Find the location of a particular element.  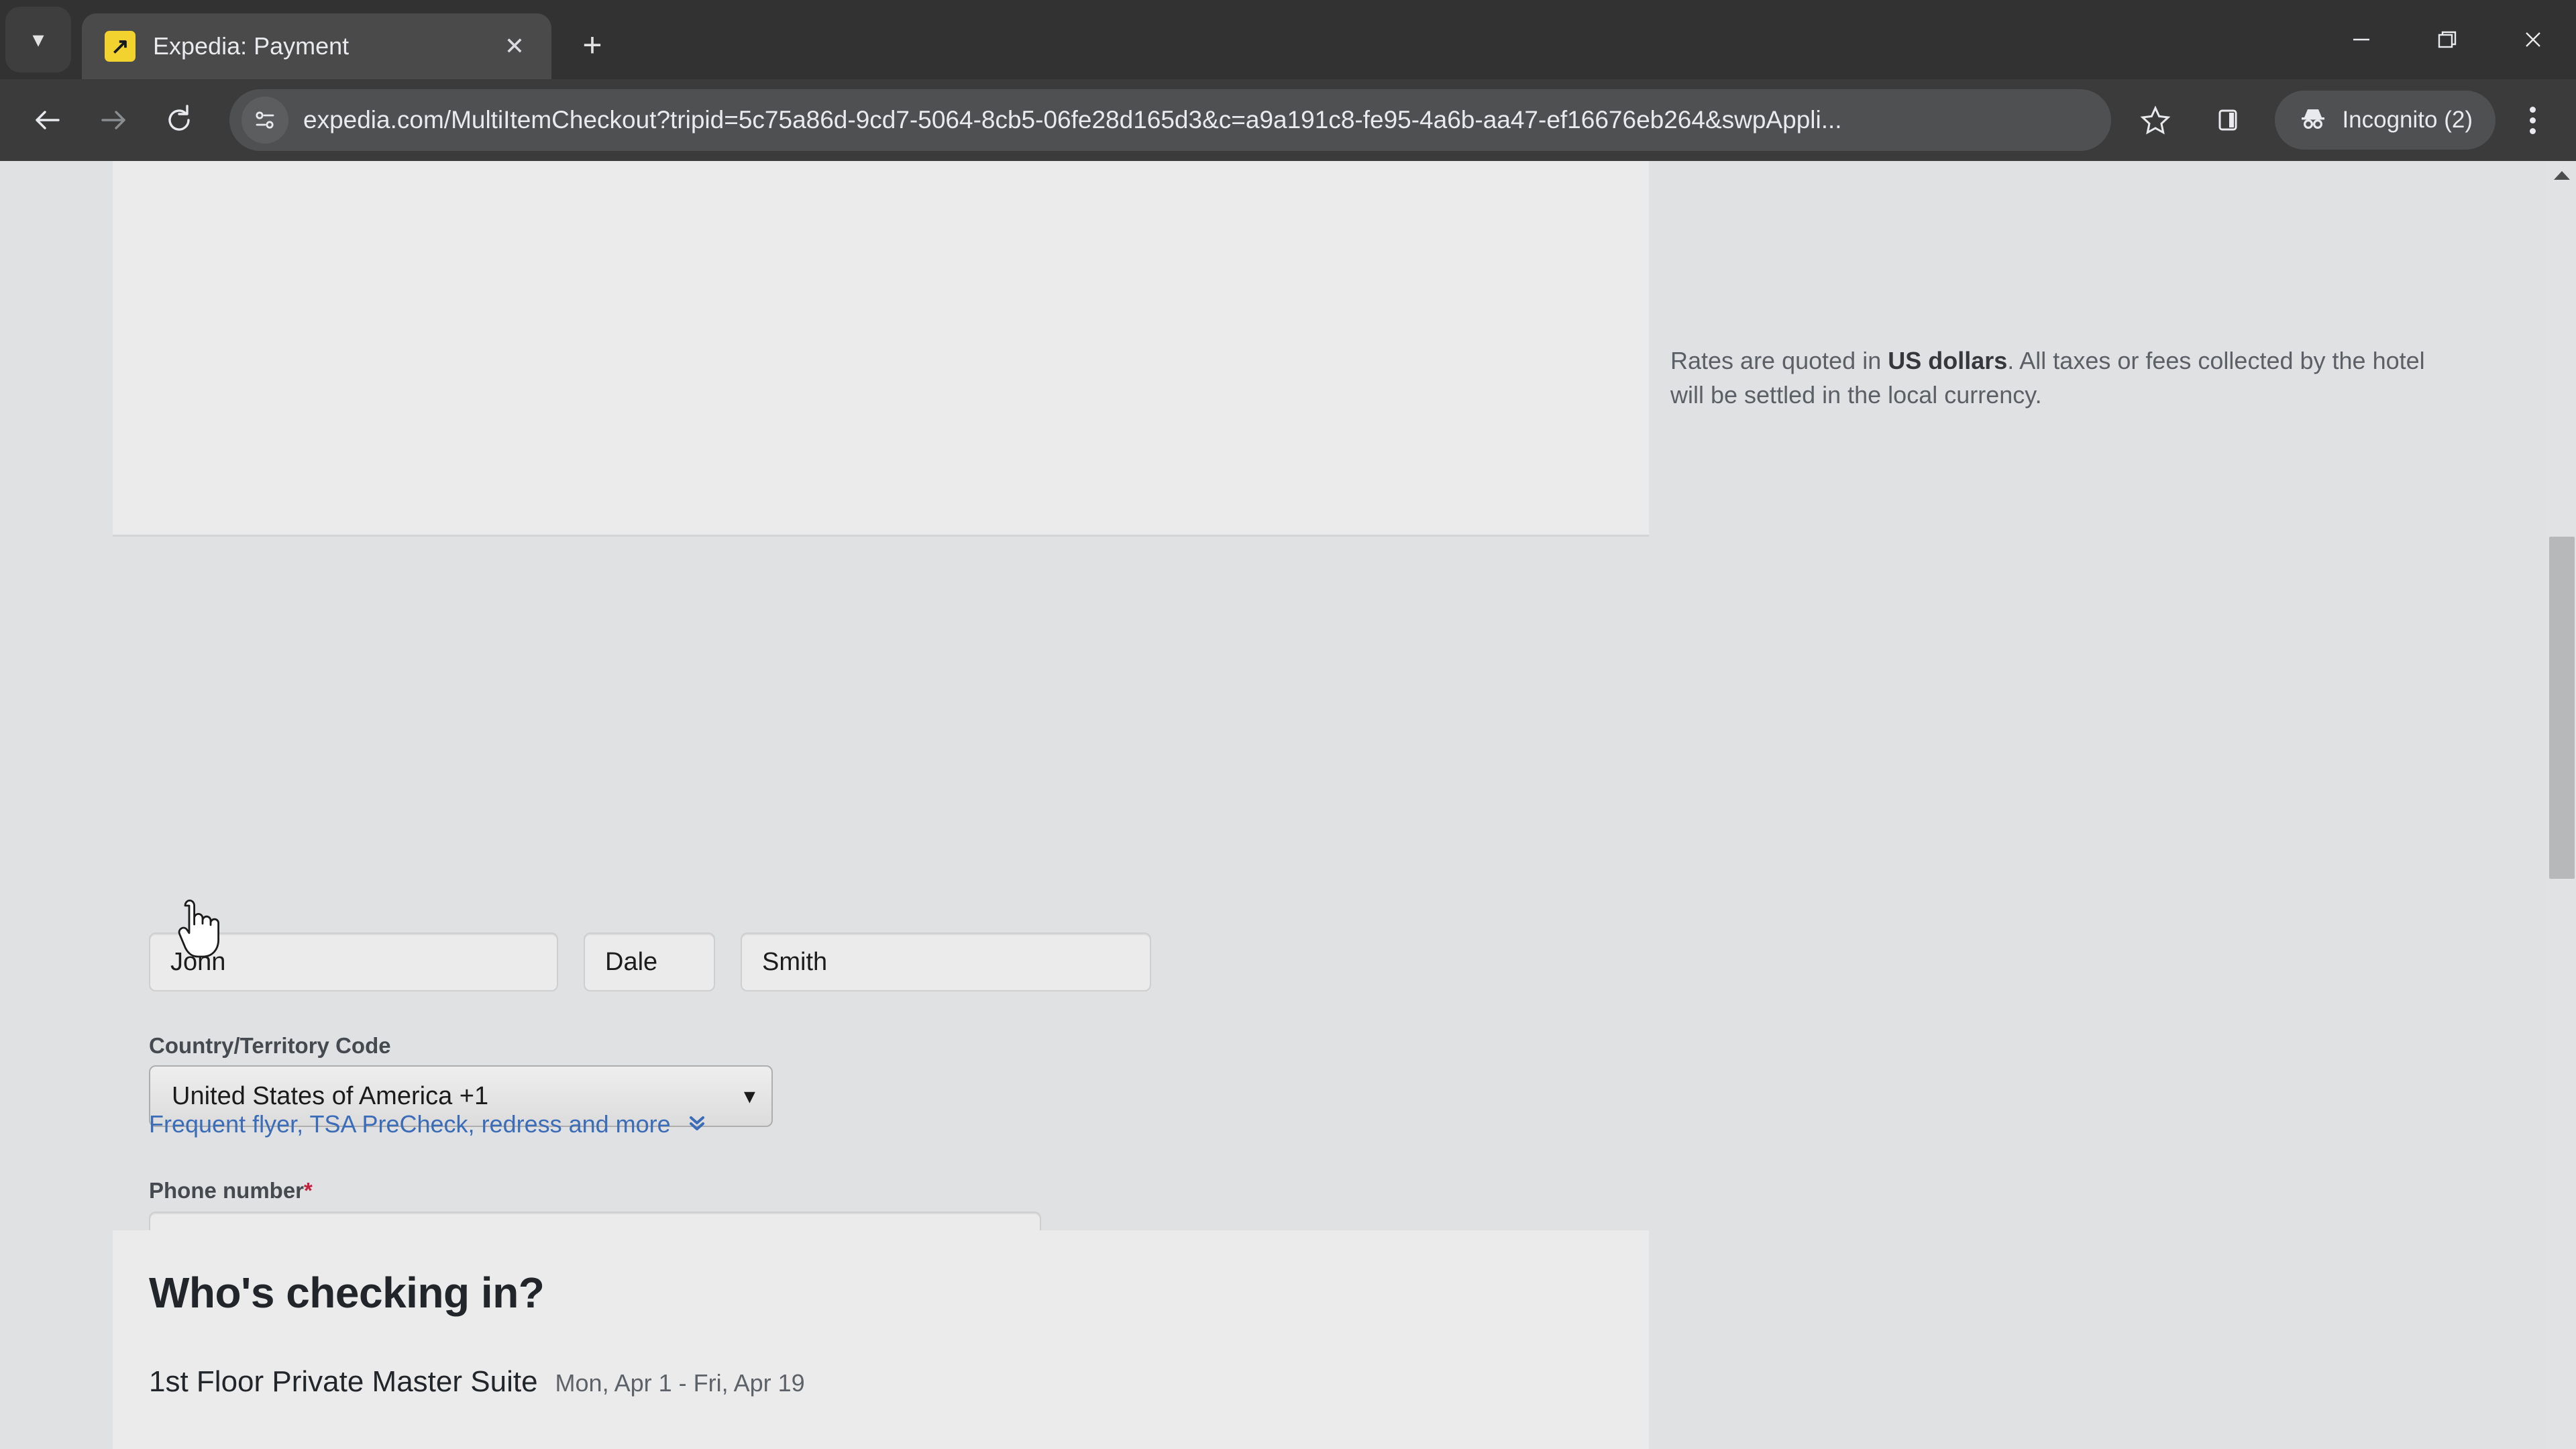

bookmark-star-icon is located at coordinates (2155, 120).